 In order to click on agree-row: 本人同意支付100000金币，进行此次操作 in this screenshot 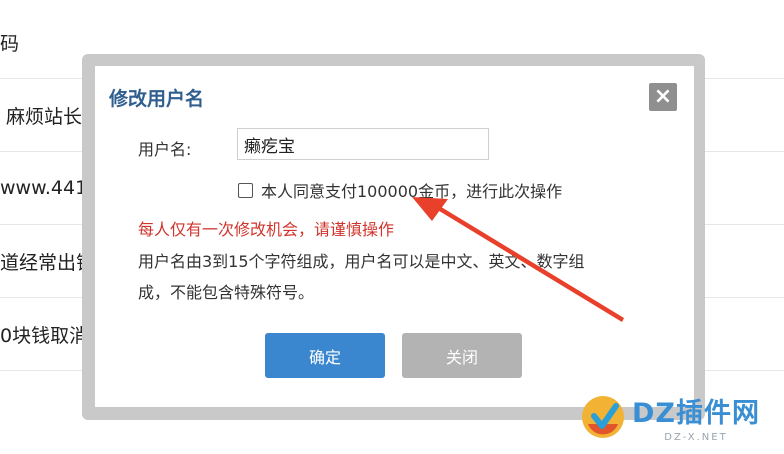, I will do `click(400, 190)`.